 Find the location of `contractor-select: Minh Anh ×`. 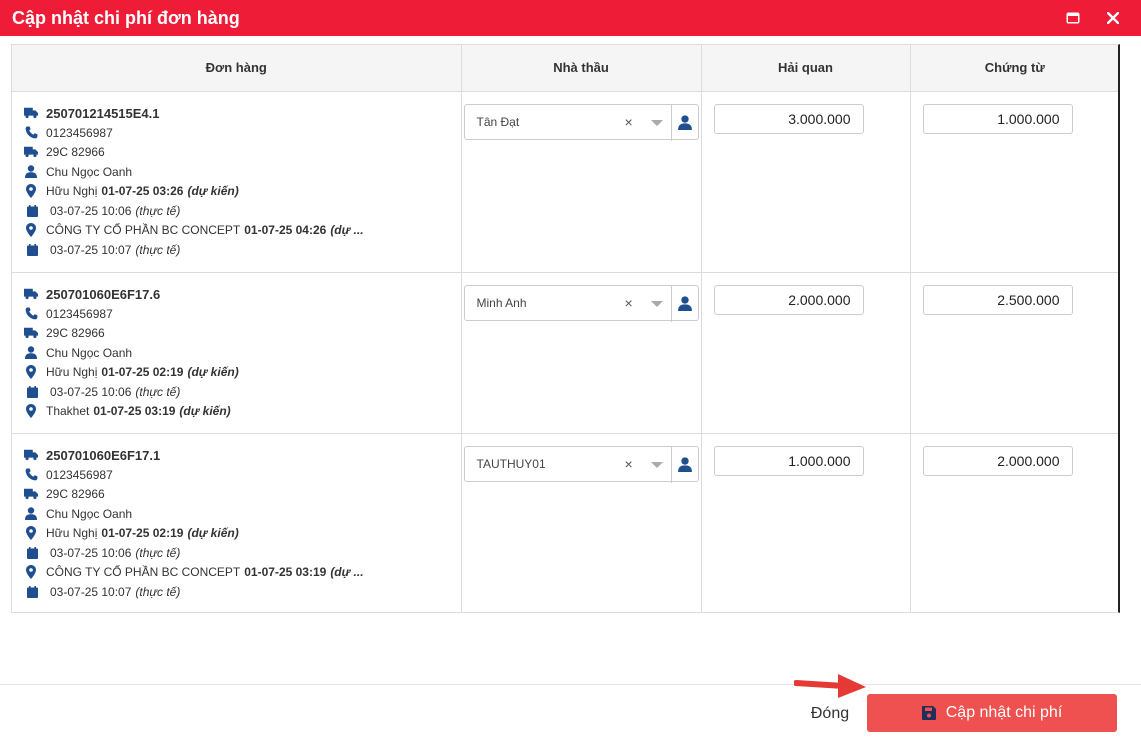

contractor-select: Minh Anh × is located at coordinates (581, 303).